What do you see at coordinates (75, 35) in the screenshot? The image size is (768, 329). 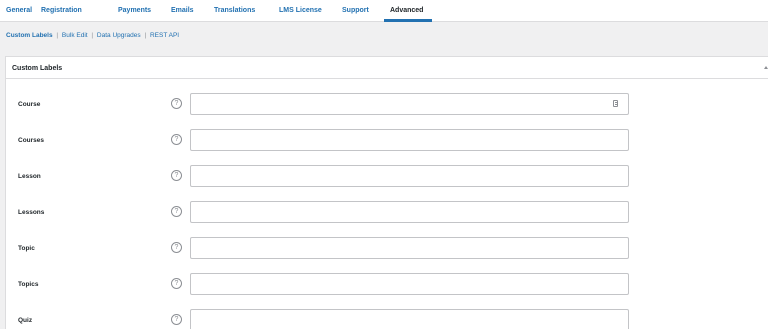 I see `subnav-bulk-edit: Bulk Edit` at bounding box center [75, 35].